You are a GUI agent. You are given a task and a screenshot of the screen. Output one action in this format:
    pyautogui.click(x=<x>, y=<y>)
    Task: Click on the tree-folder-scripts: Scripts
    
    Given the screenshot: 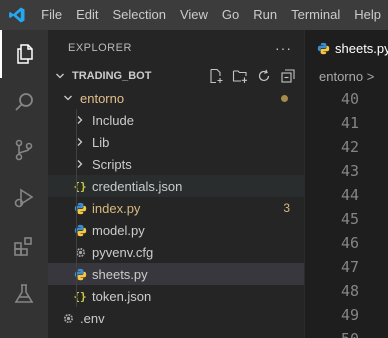 What is the action you would take?
    pyautogui.click(x=176, y=164)
    